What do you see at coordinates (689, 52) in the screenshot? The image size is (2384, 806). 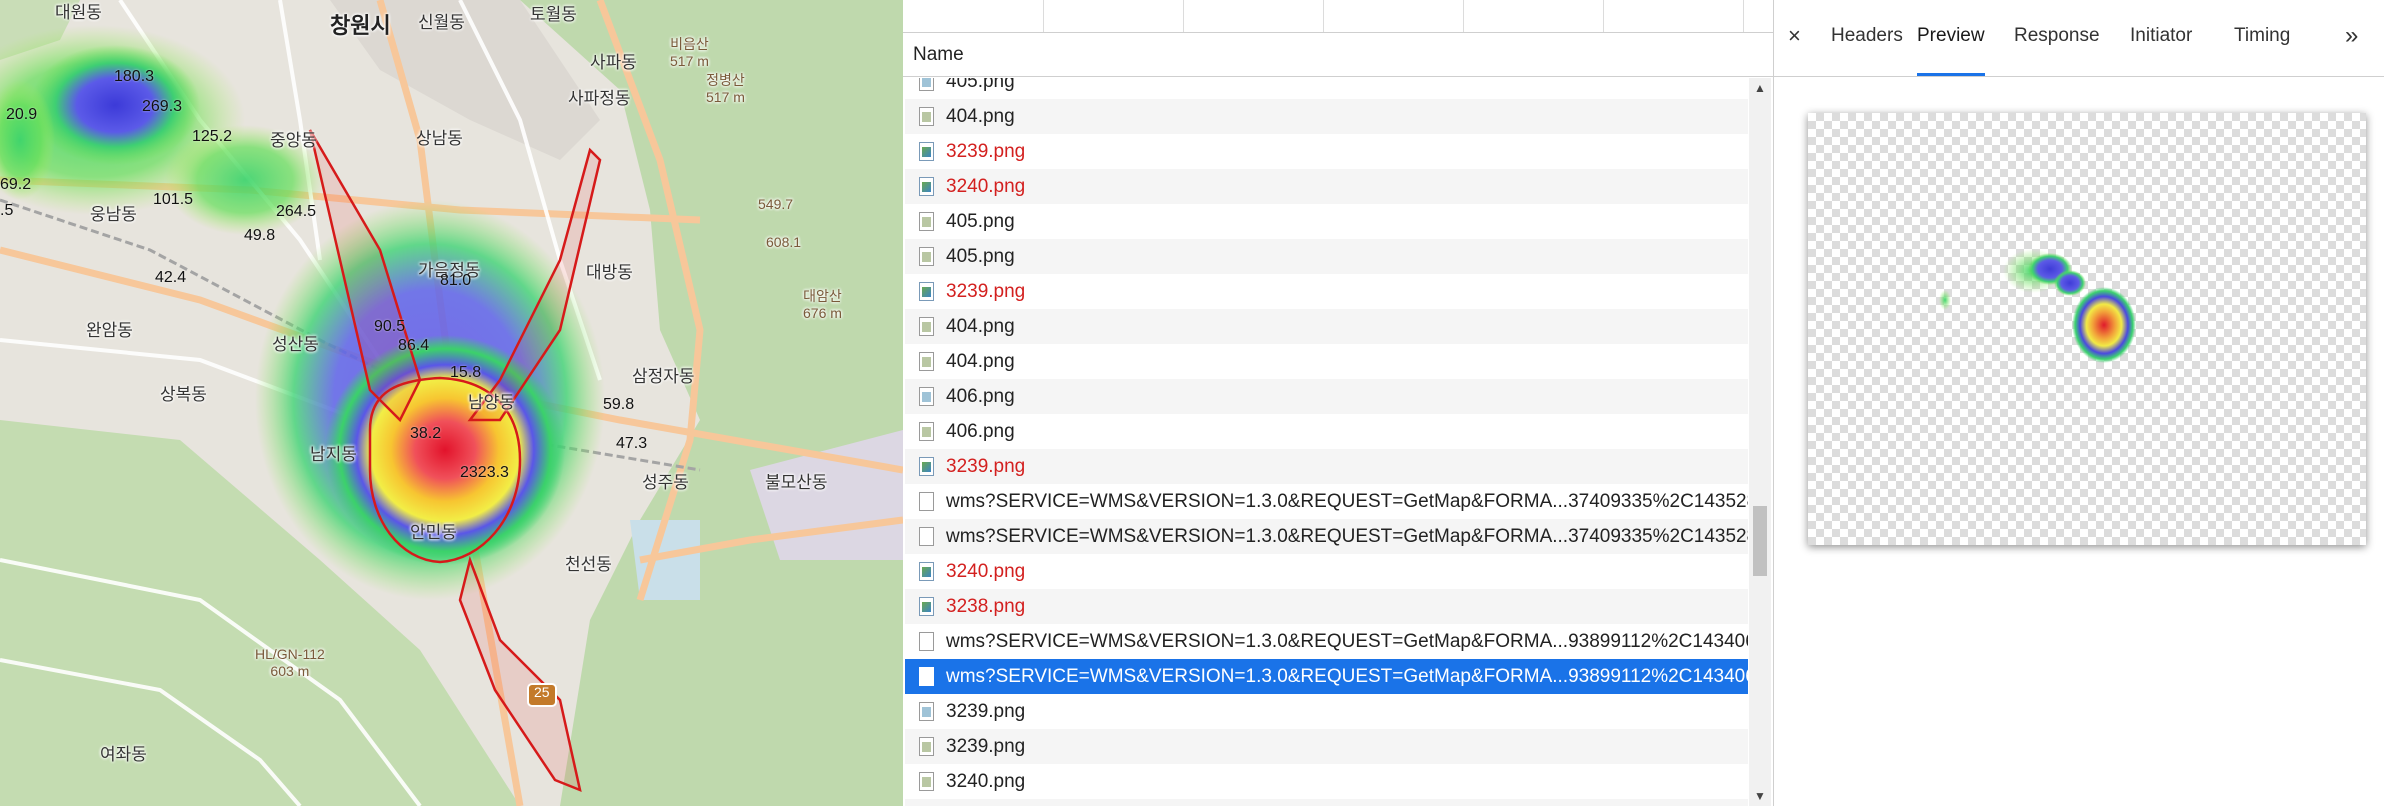 I see `mountain-label: 비음산 517 m` at bounding box center [689, 52].